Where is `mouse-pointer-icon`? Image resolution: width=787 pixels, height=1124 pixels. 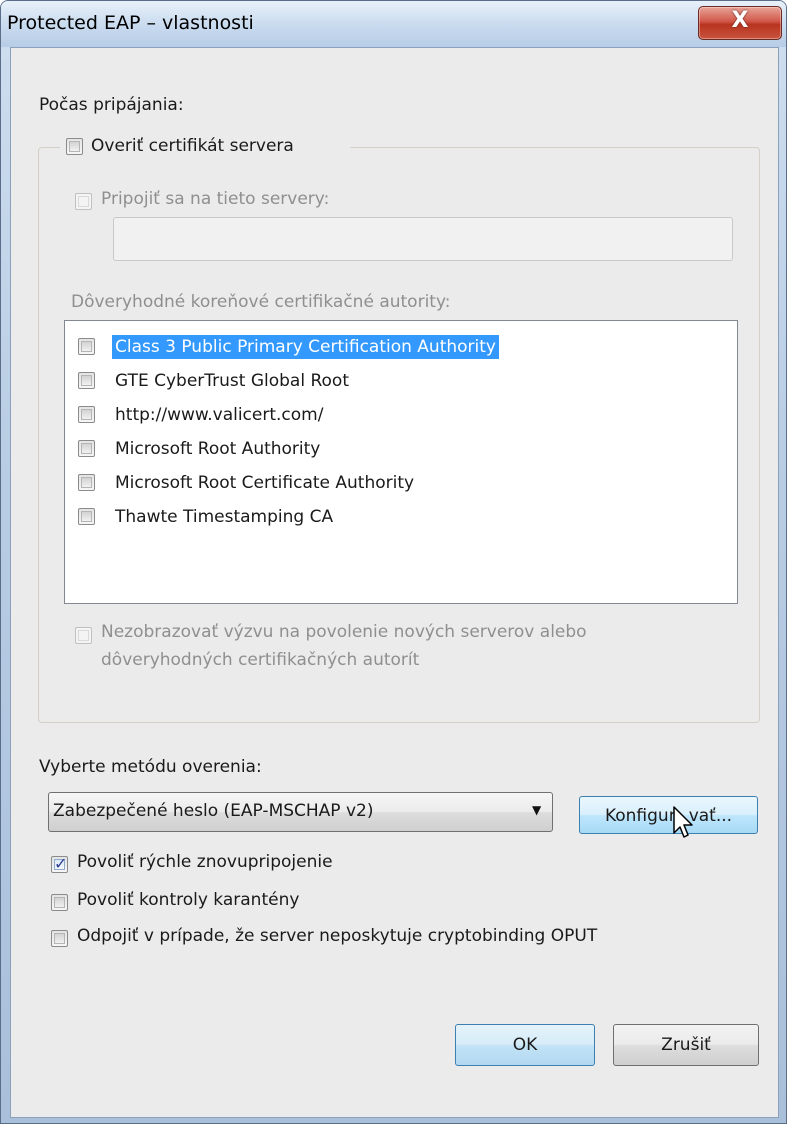 mouse-pointer-icon is located at coordinates (683, 822).